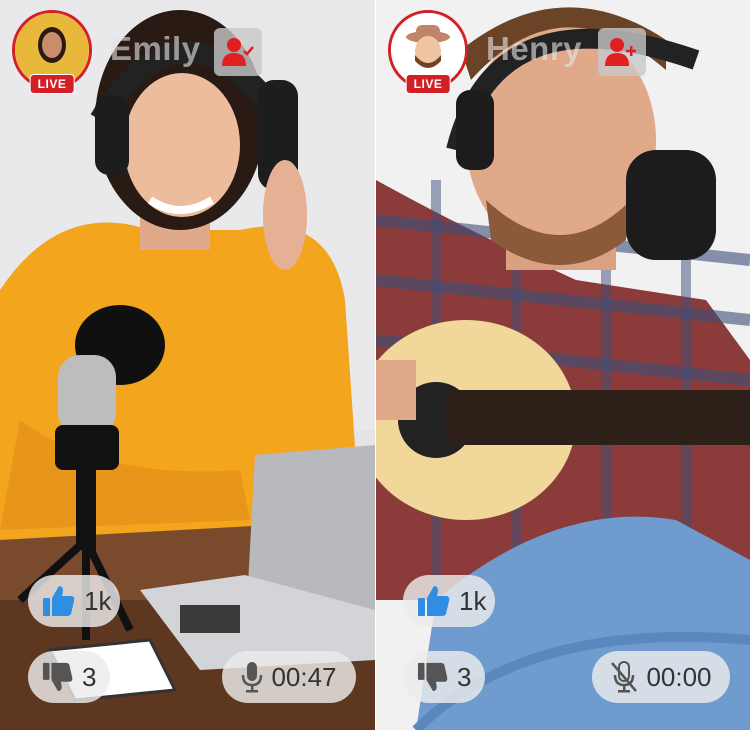 The width and height of the screenshot is (750, 730). Describe the element at coordinates (155, 48) in the screenshot. I see `streamer-name: Emily` at that location.